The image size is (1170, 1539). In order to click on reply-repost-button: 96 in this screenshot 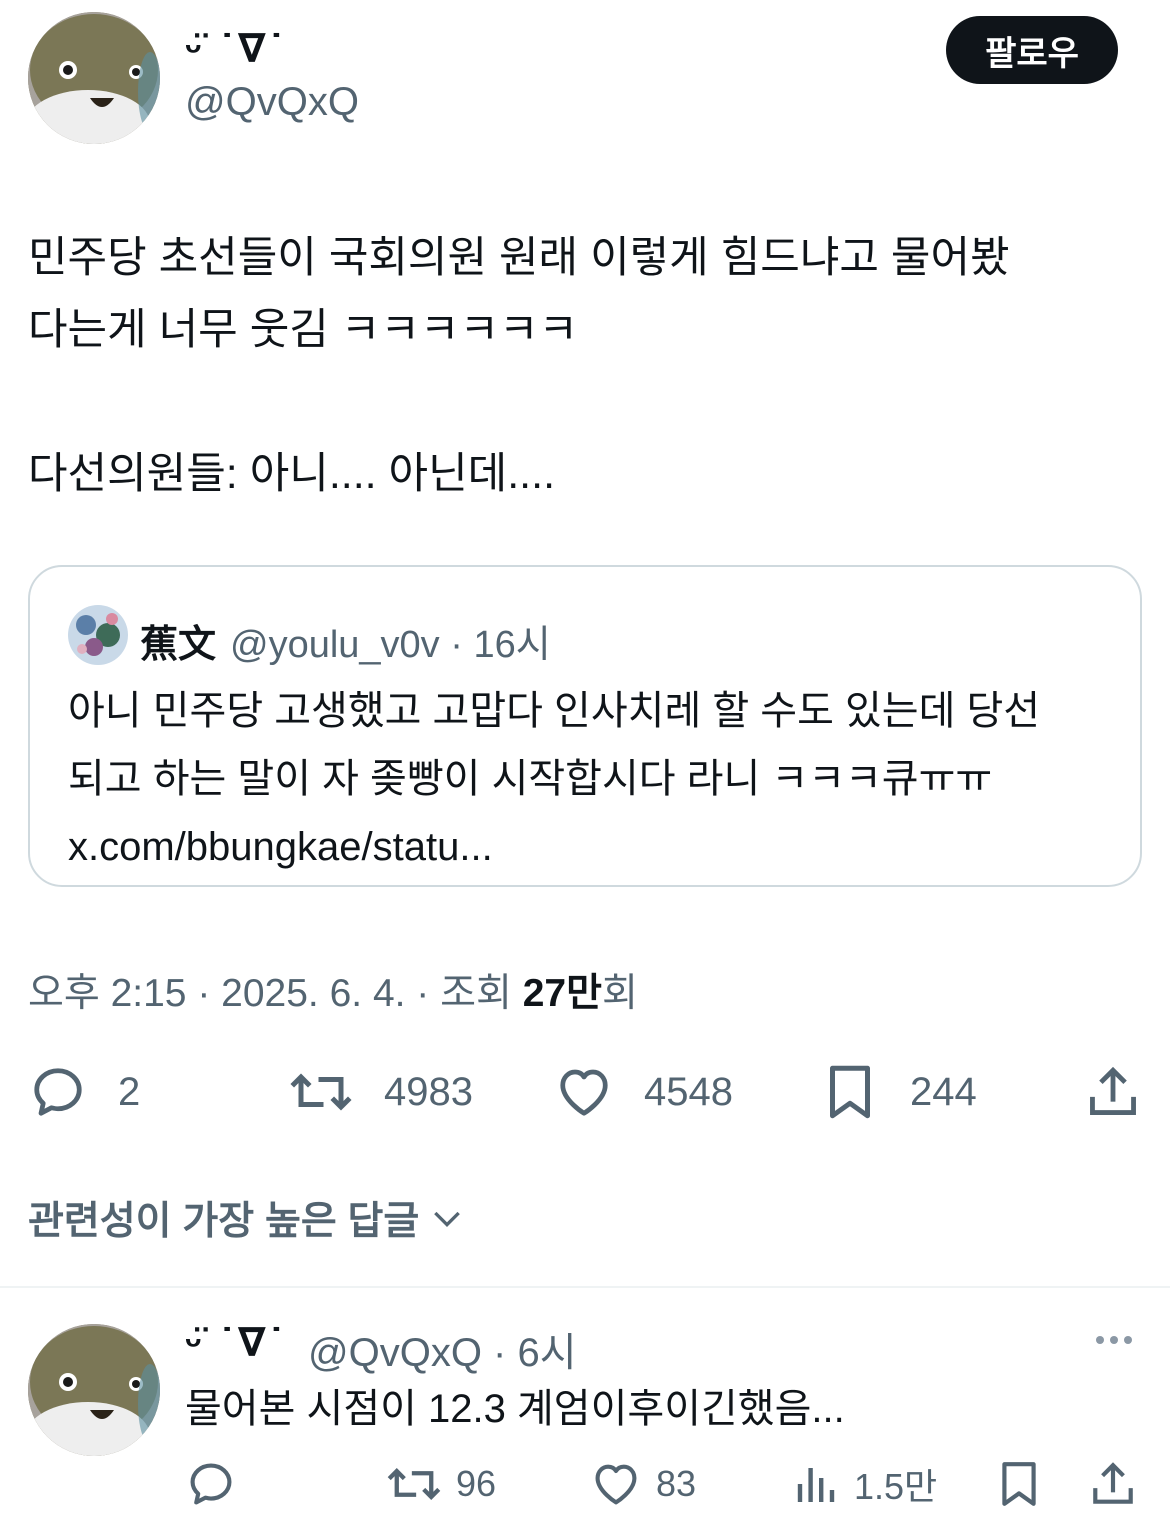, I will do `click(441, 1484)`.